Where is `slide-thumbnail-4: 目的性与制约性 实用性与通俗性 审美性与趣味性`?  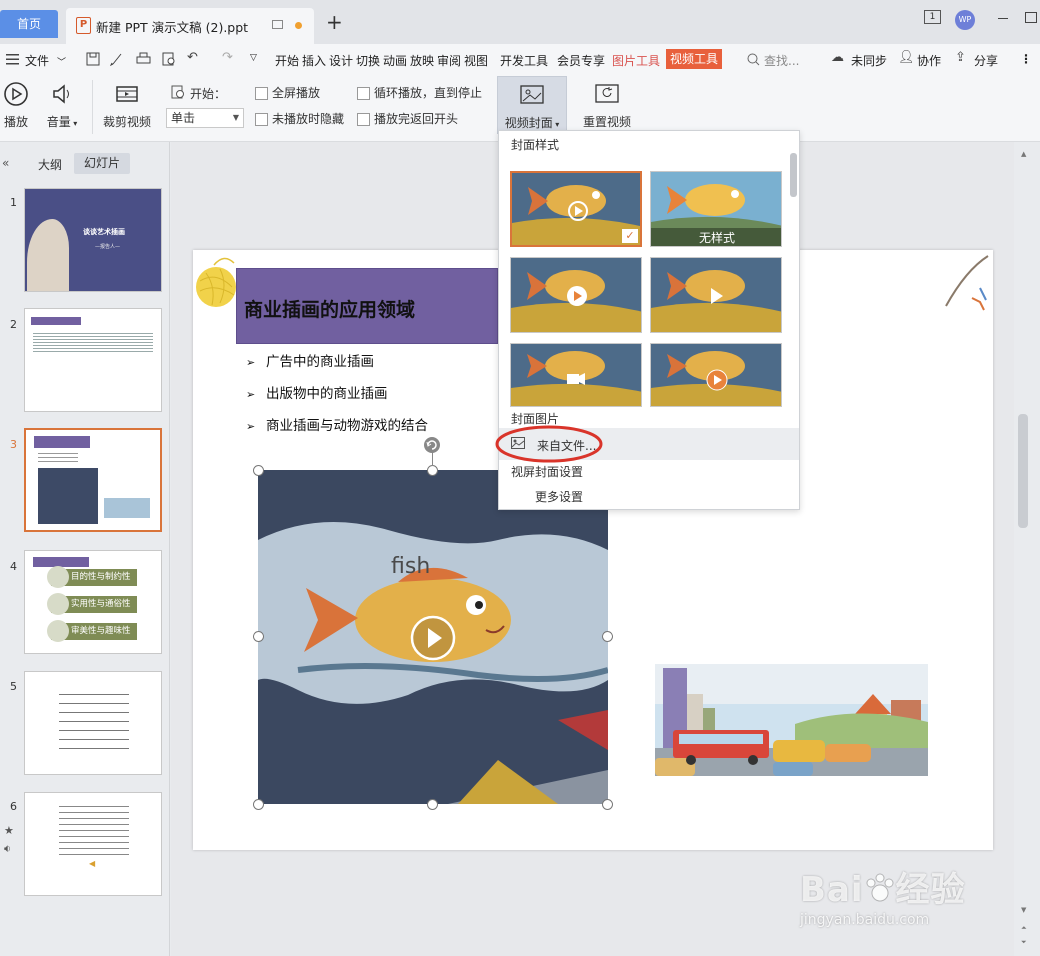
slide-thumbnail-4: 目的性与制约性 实用性与通俗性 审美性与趣味性 is located at coordinates (93, 602).